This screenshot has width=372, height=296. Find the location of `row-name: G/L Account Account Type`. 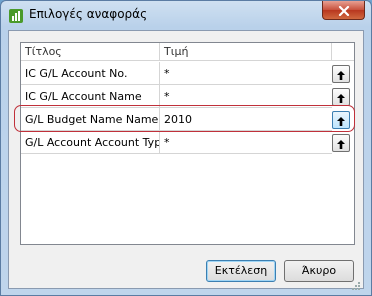

row-name: G/L Account Account Type is located at coordinates (90, 142).